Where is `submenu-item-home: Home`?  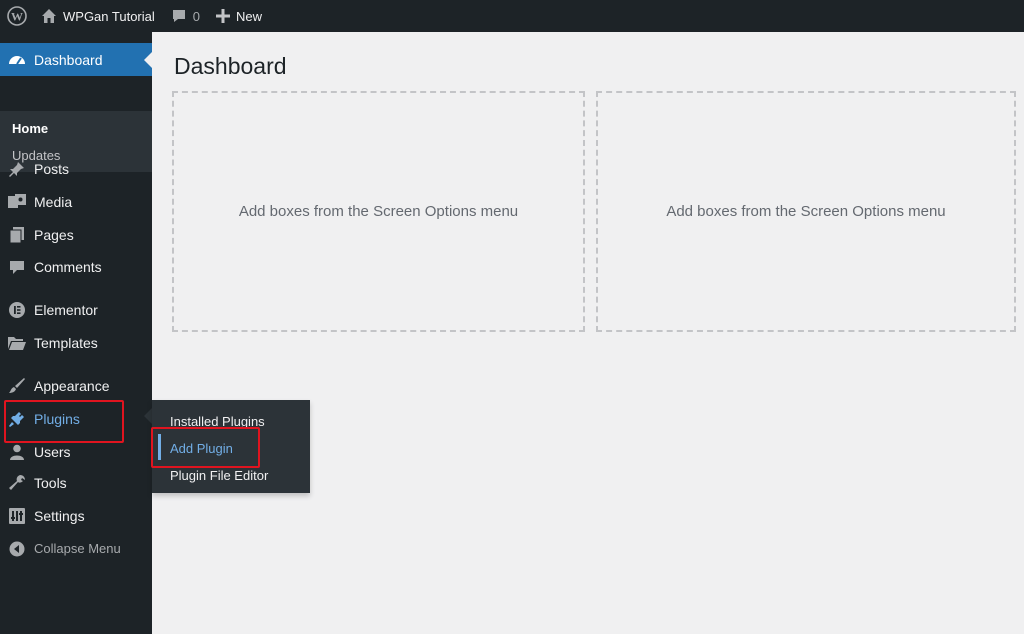 submenu-item-home: Home is located at coordinates (30, 128).